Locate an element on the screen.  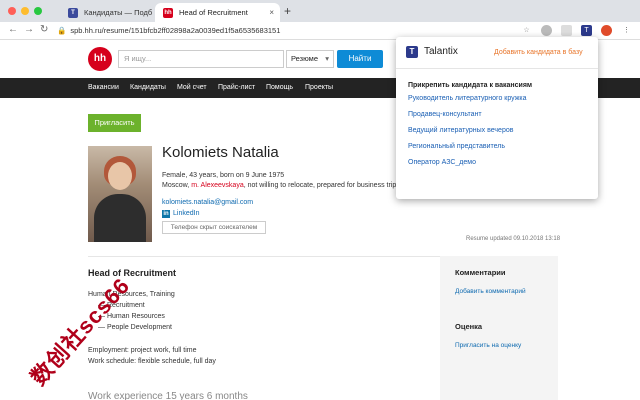
search-type-select: Резюме ▾ is located at coordinates (310, 59).